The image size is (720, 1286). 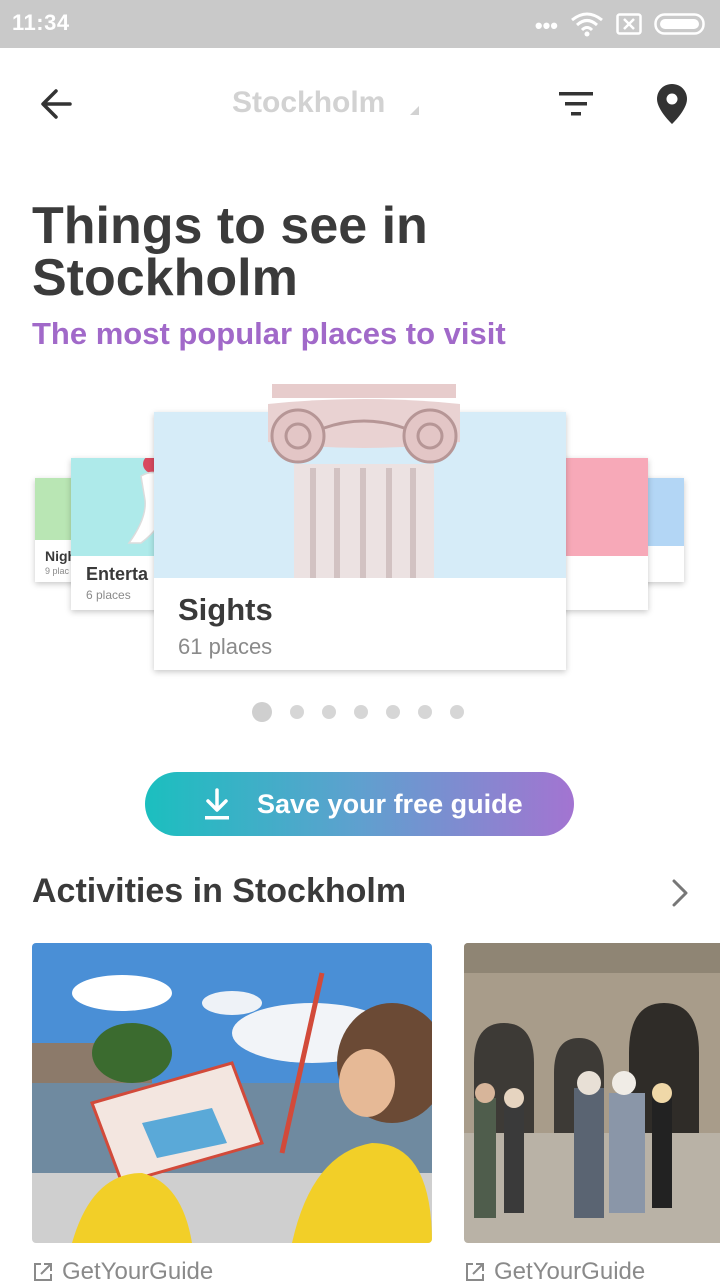 I want to click on save-guide-label: Save your free guide, so click(x=390, y=803).